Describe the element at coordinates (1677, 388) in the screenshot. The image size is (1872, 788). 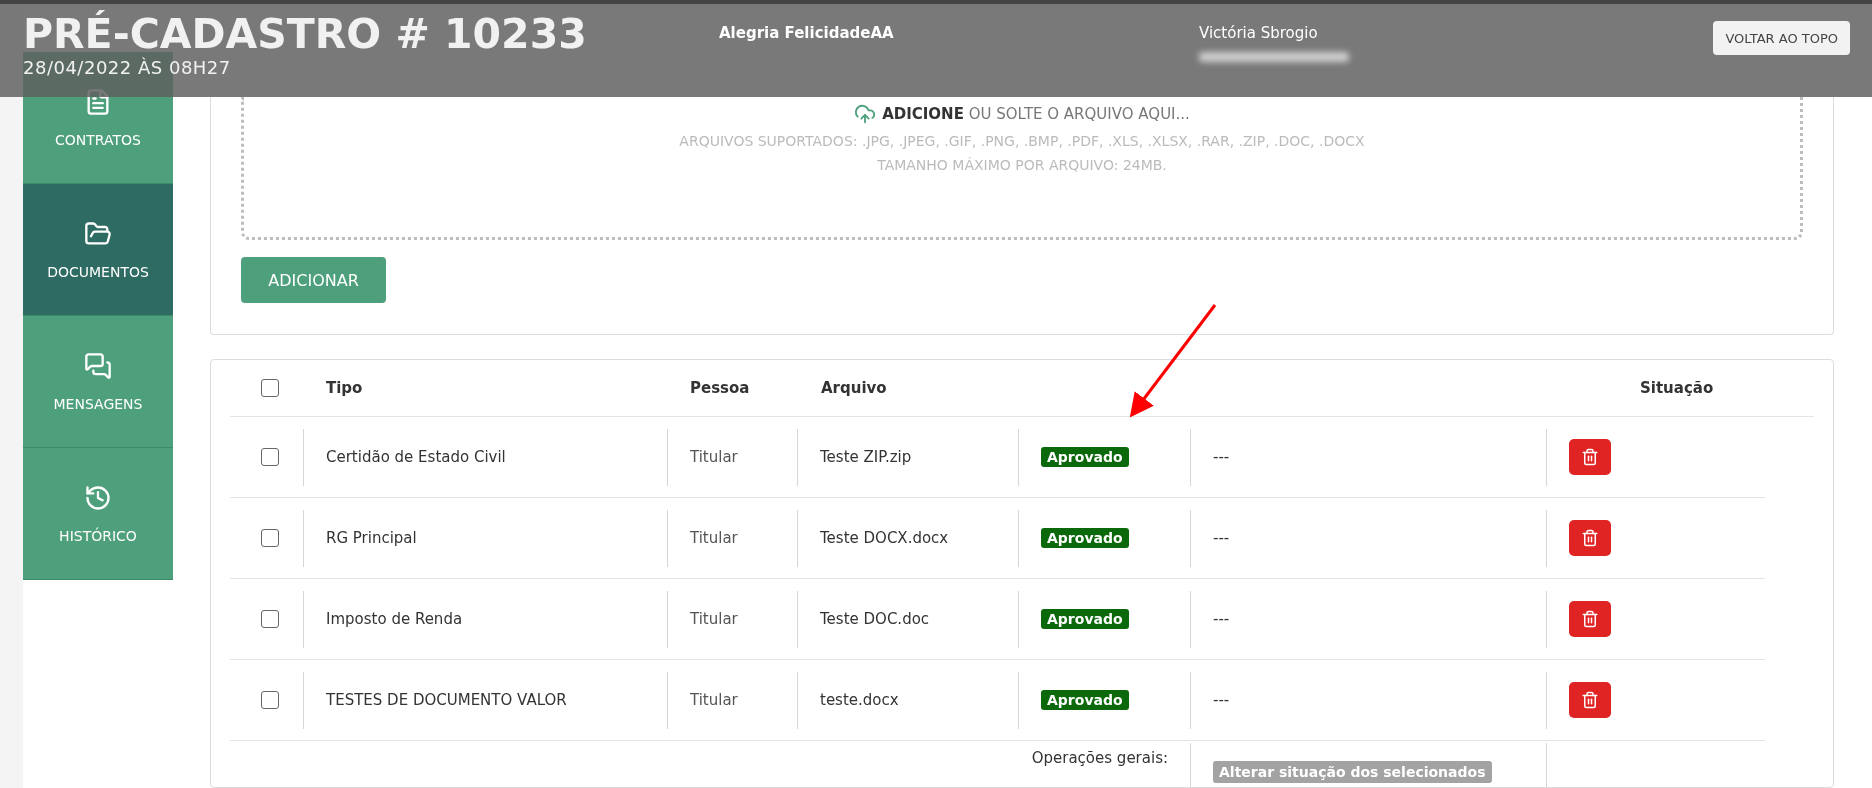
I see `column-header: Situação` at that location.